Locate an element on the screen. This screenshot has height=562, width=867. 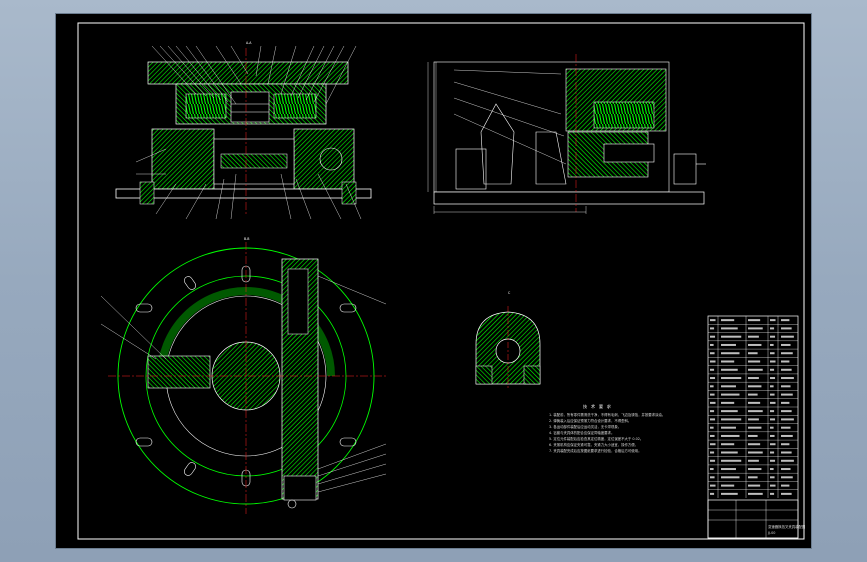
section-label-b: B-B is located at coordinates (246, 239).